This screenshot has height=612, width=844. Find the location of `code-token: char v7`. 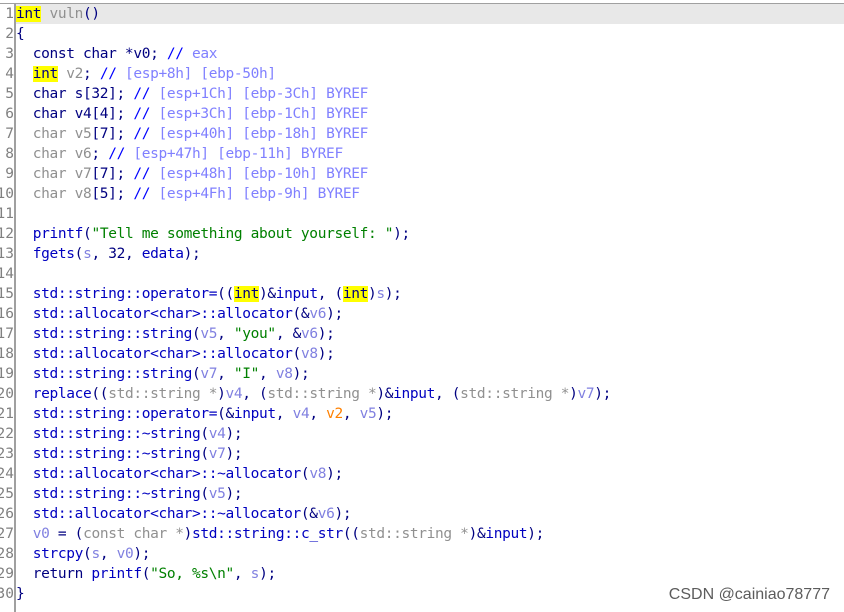

code-token: char v7 is located at coordinates (54, 174).